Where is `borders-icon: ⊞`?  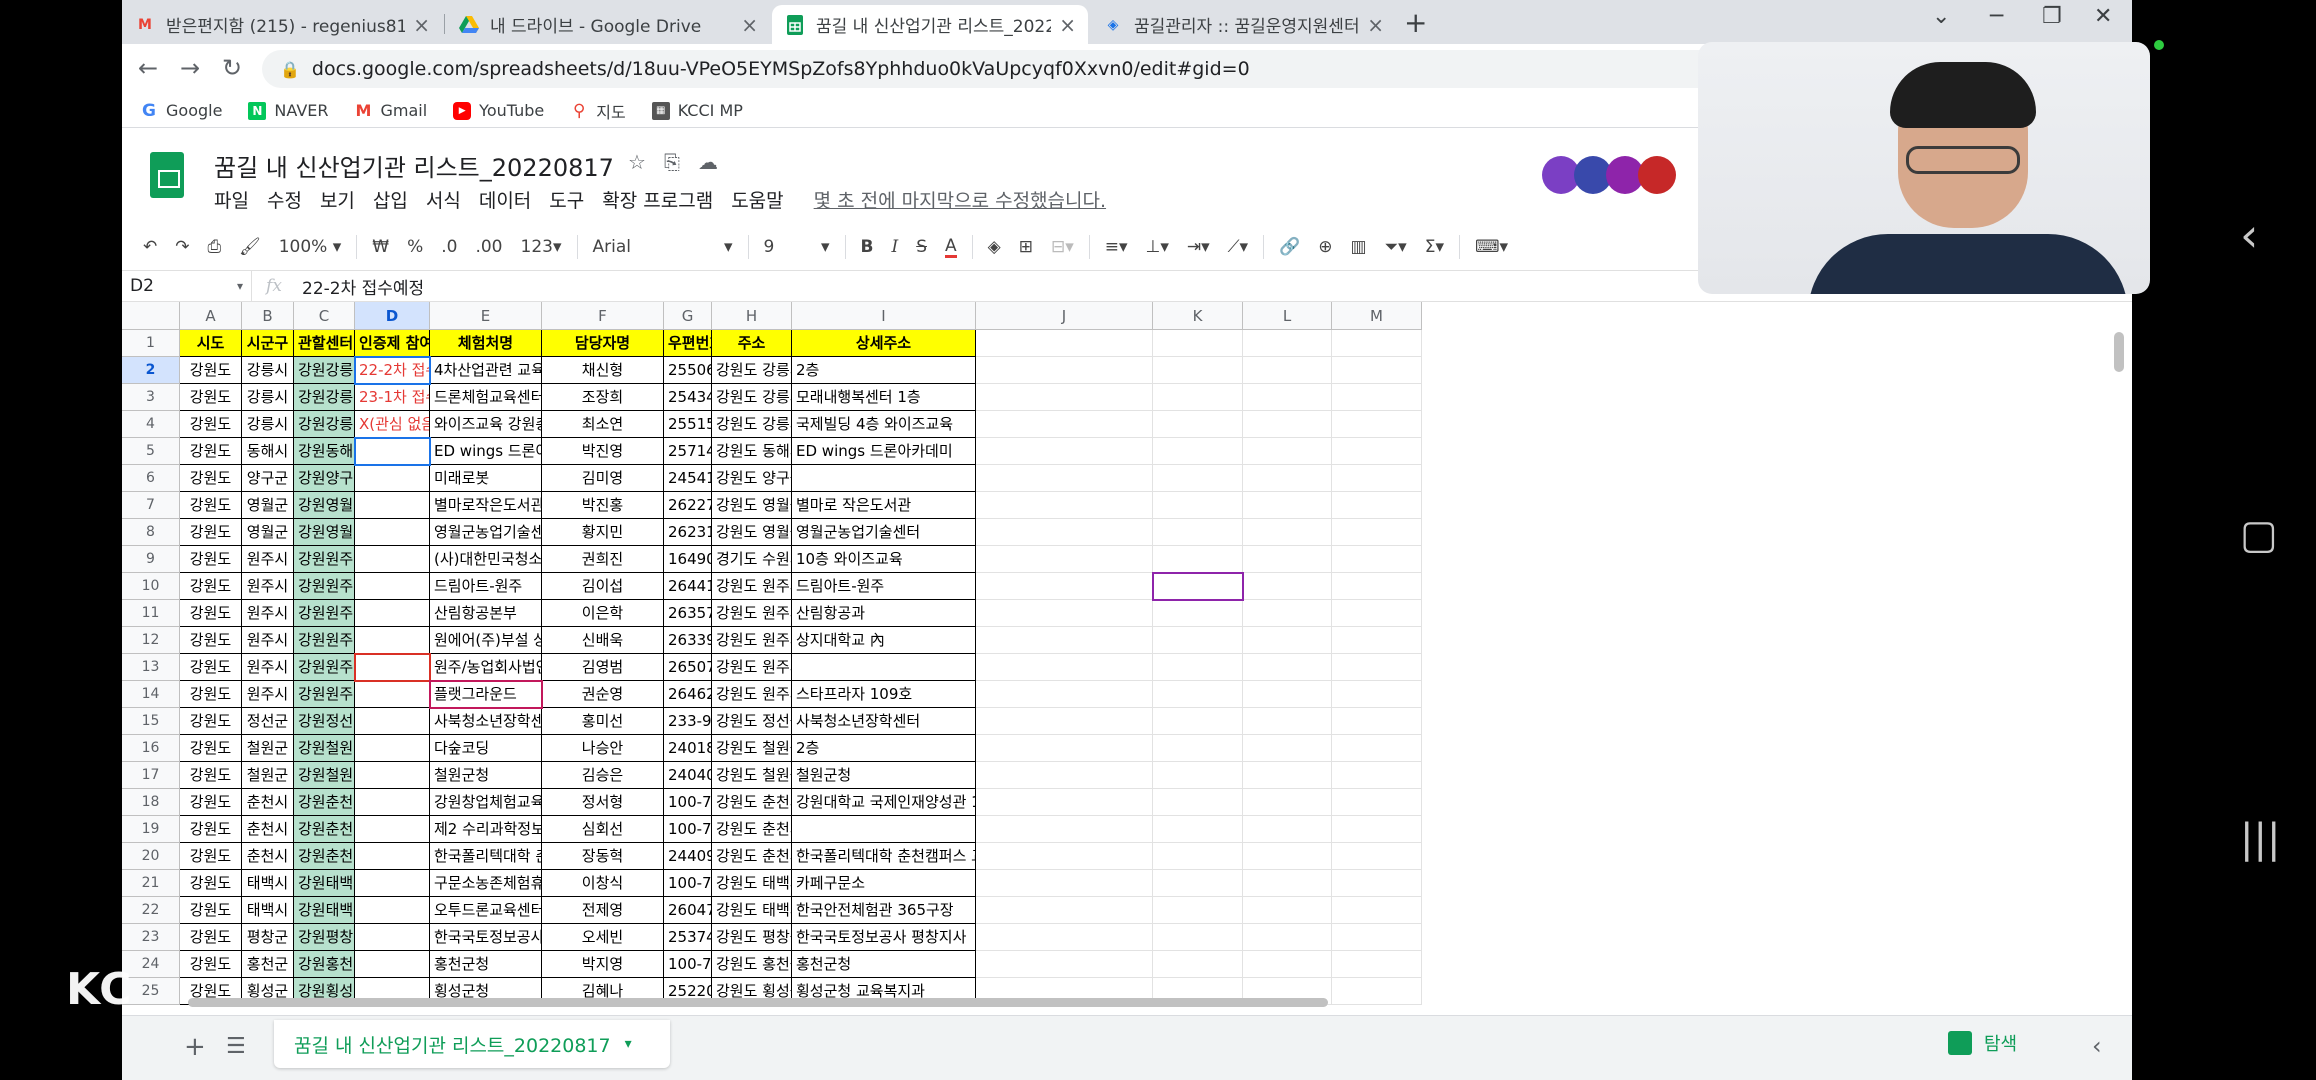
borders-icon: ⊞ is located at coordinates (1026, 247).